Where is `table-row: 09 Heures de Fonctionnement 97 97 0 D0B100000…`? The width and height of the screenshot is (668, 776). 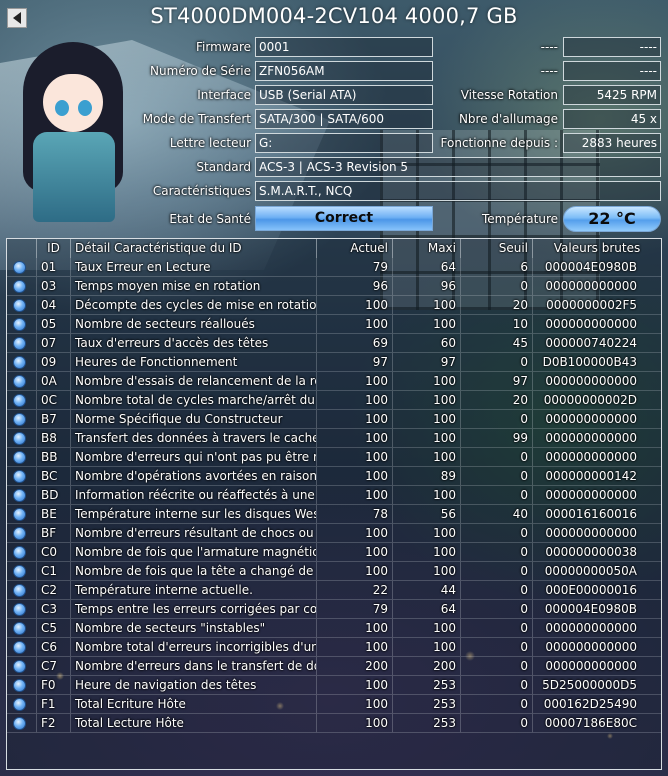 table-row: 09 Heures de Fonctionnement 97 97 0 D0B100000… is located at coordinates (334, 362).